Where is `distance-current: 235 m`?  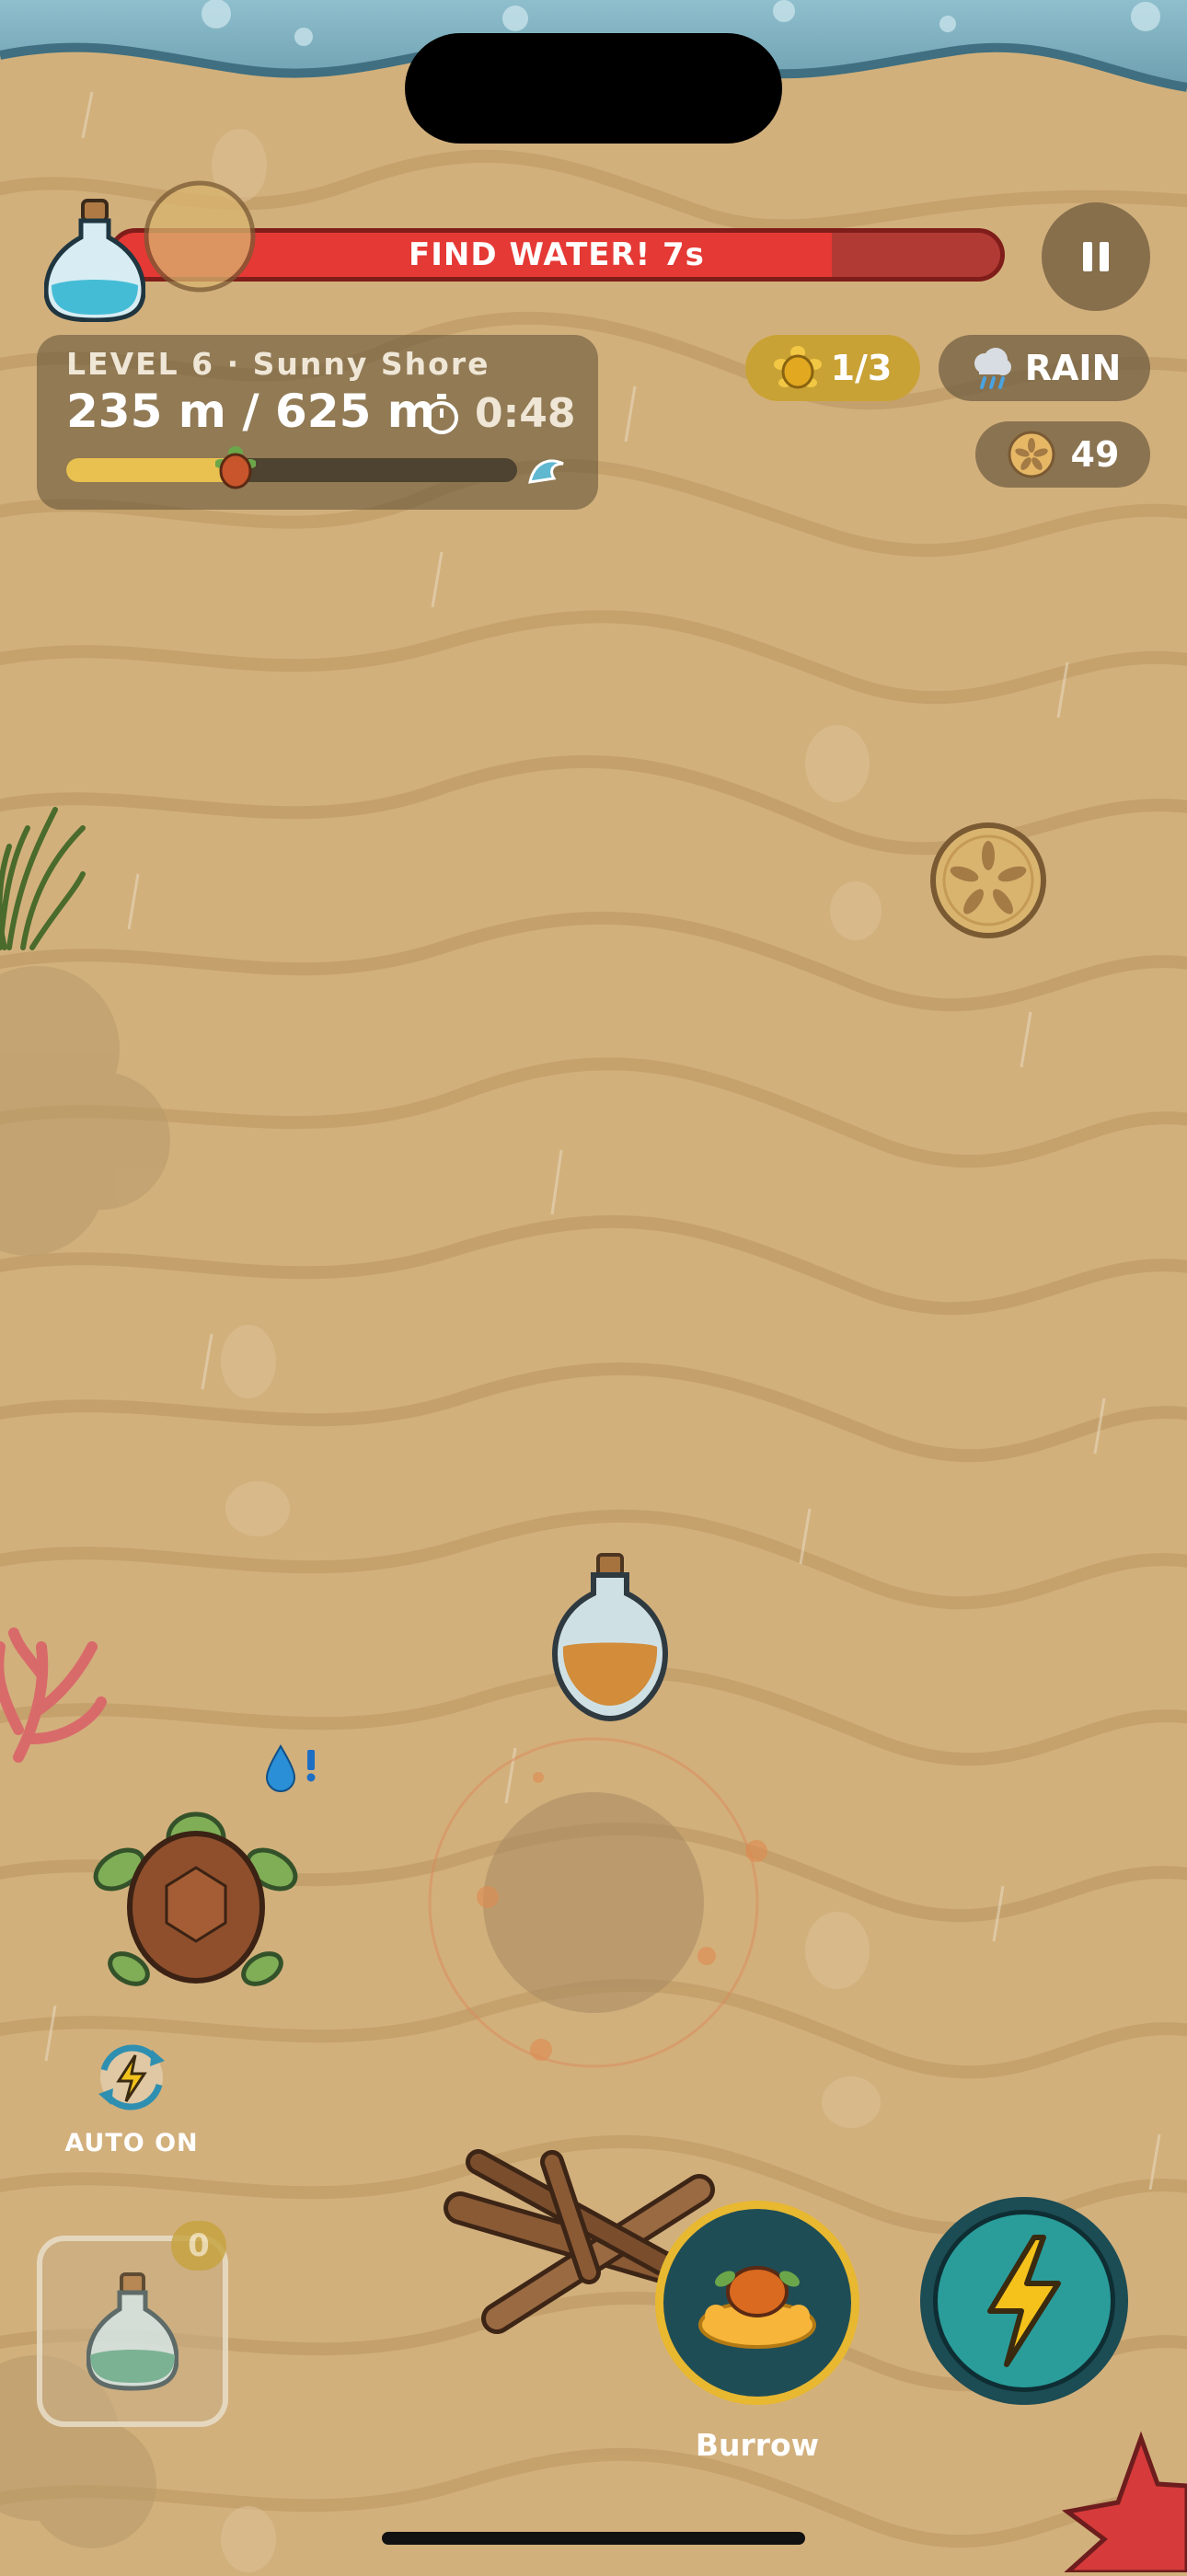
distance-current: 235 m is located at coordinates (146, 411).